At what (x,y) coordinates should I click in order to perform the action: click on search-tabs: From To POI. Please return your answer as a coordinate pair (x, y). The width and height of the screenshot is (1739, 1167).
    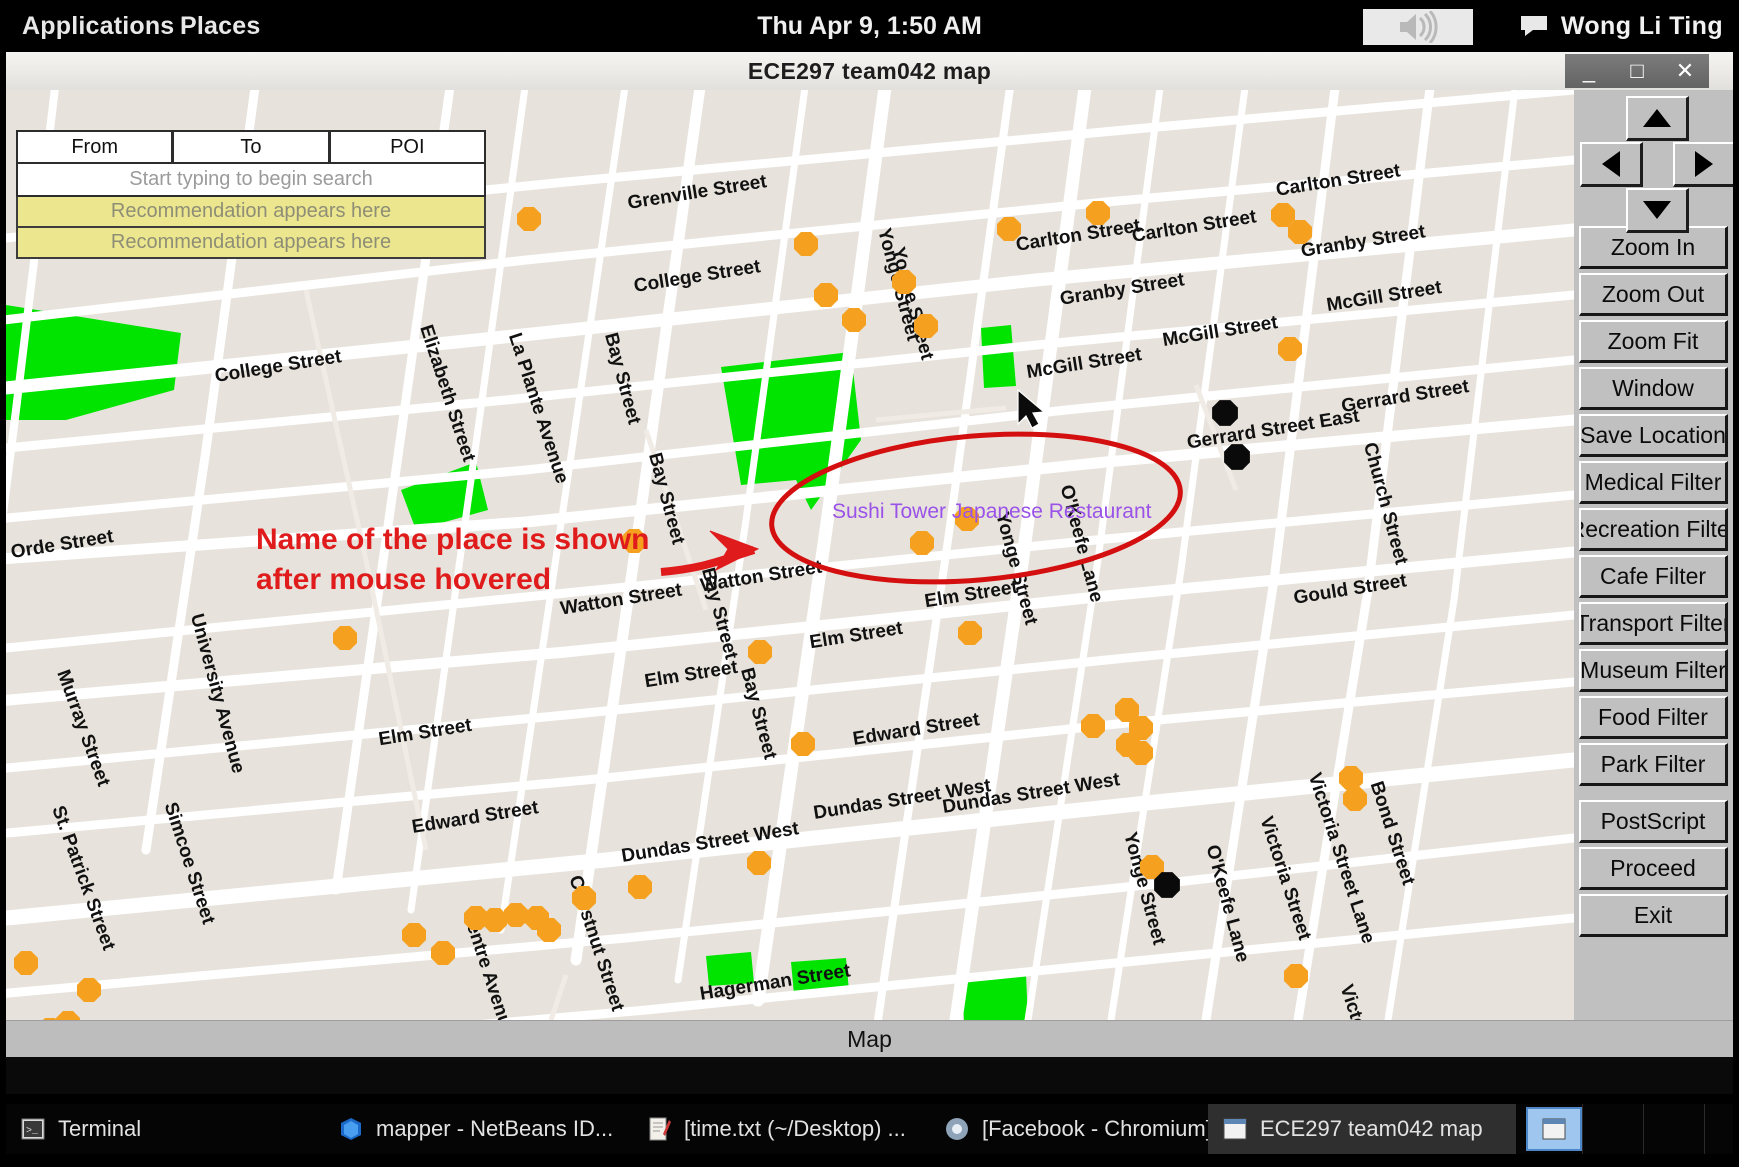
    Looking at the image, I should click on (251, 147).